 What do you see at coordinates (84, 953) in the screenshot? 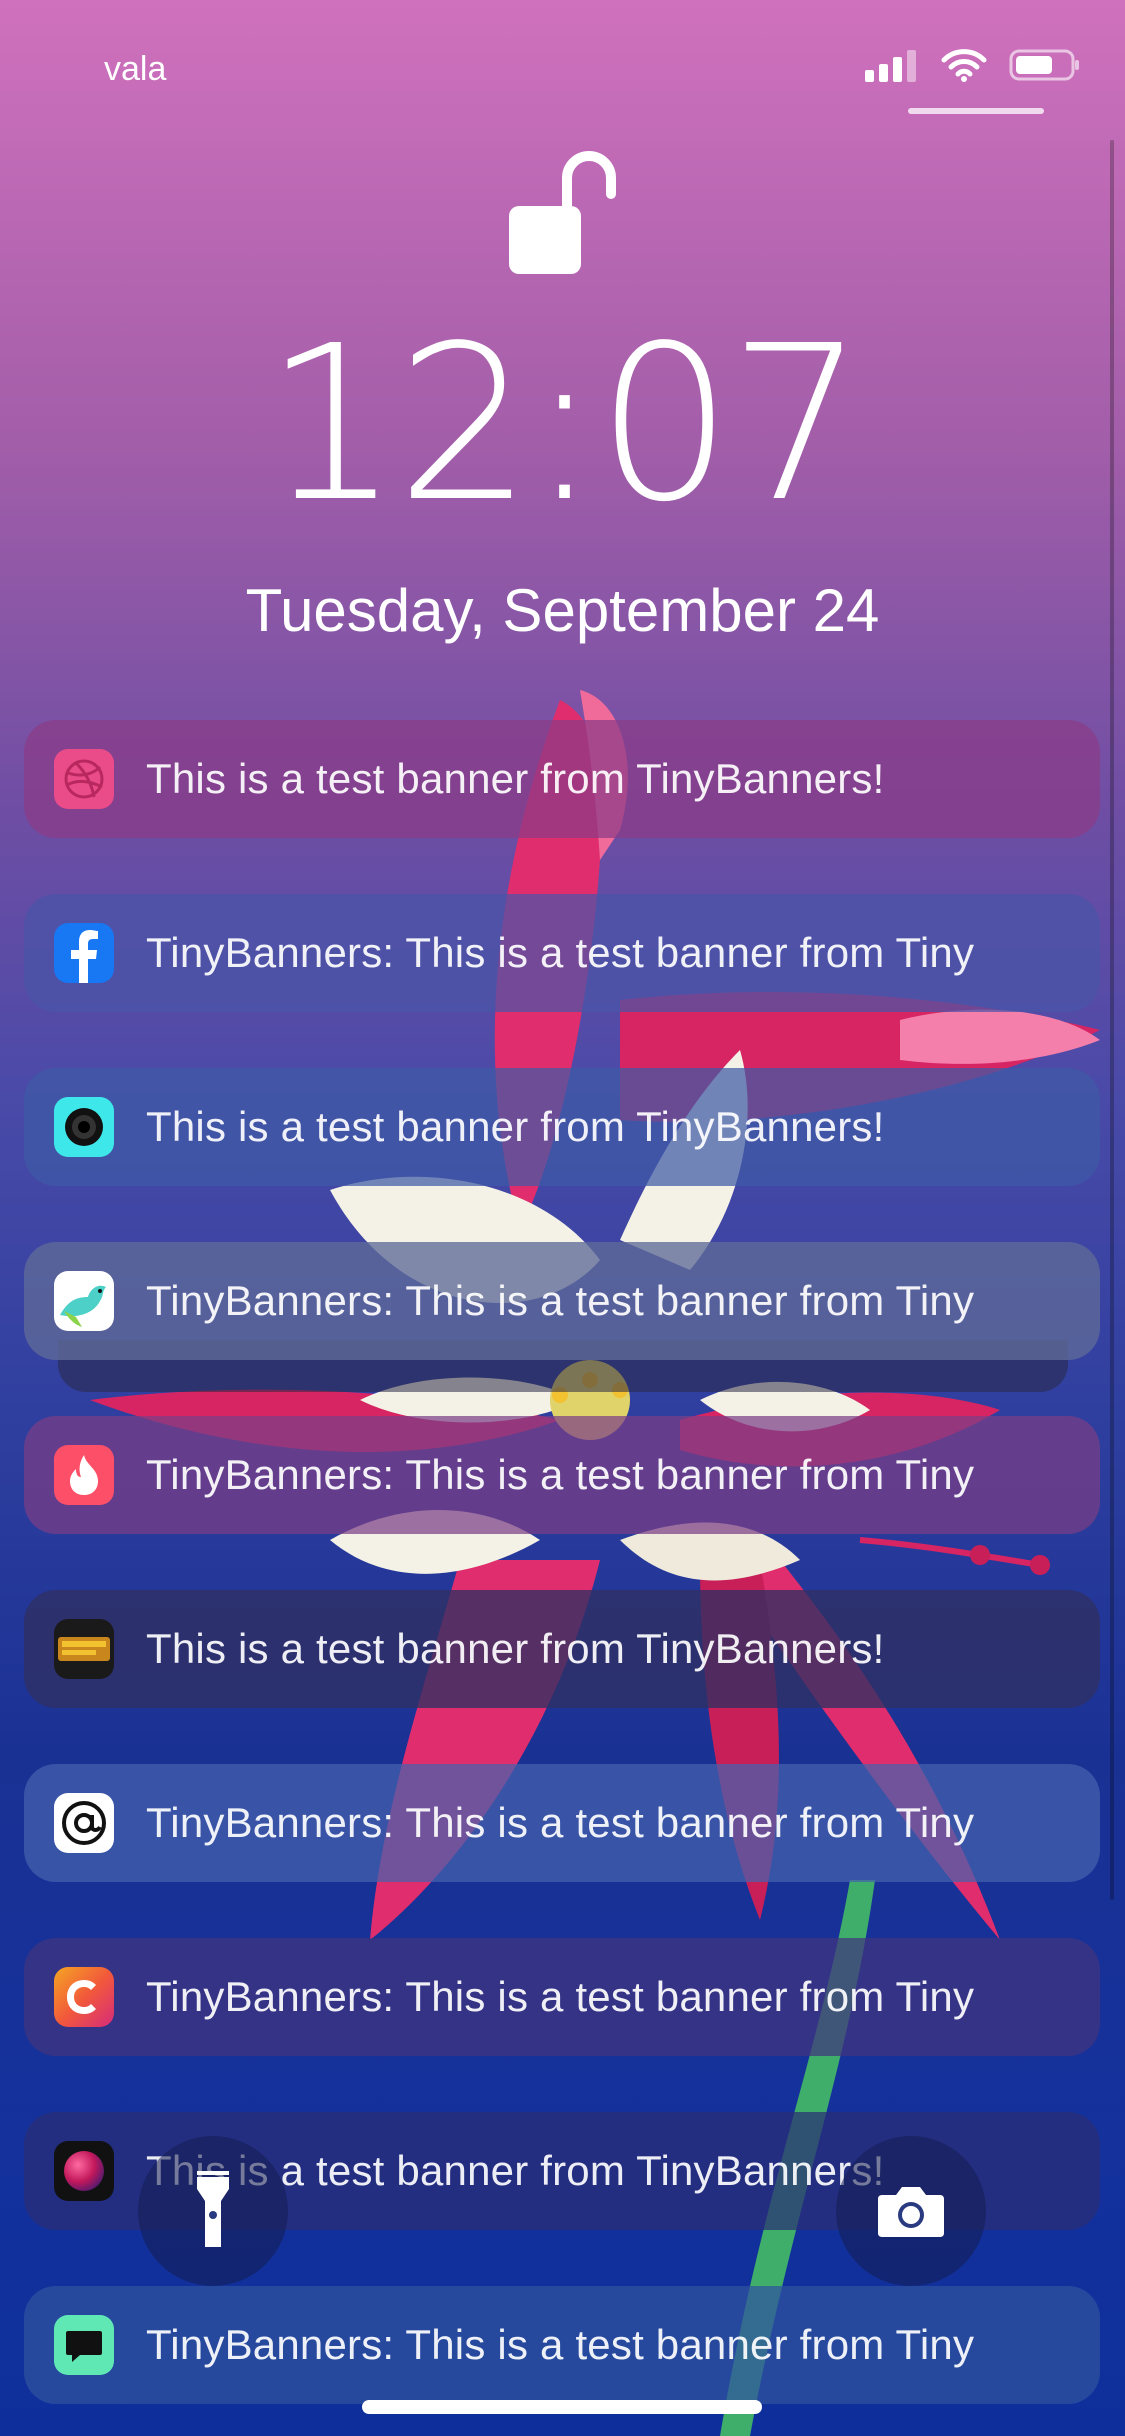
I see `facebook-icon` at bounding box center [84, 953].